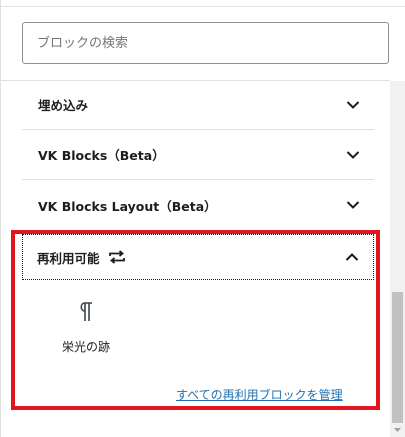  I want to click on search-input, so click(205, 43).